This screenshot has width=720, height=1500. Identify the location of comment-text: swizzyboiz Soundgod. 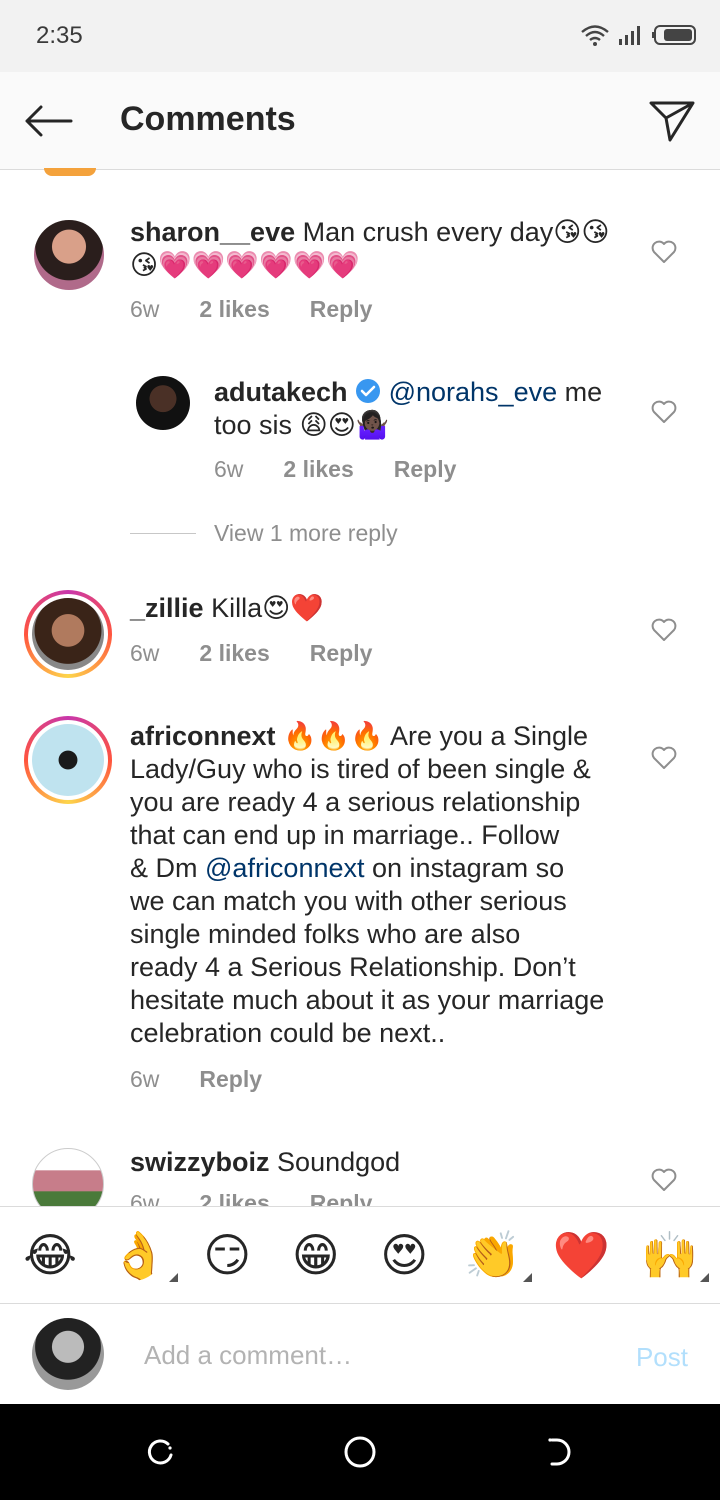
(370, 1162).